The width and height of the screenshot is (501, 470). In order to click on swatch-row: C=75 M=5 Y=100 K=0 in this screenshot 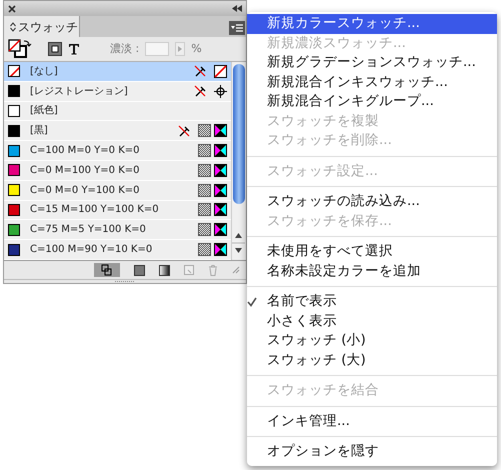, I will do `click(117, 230)`.